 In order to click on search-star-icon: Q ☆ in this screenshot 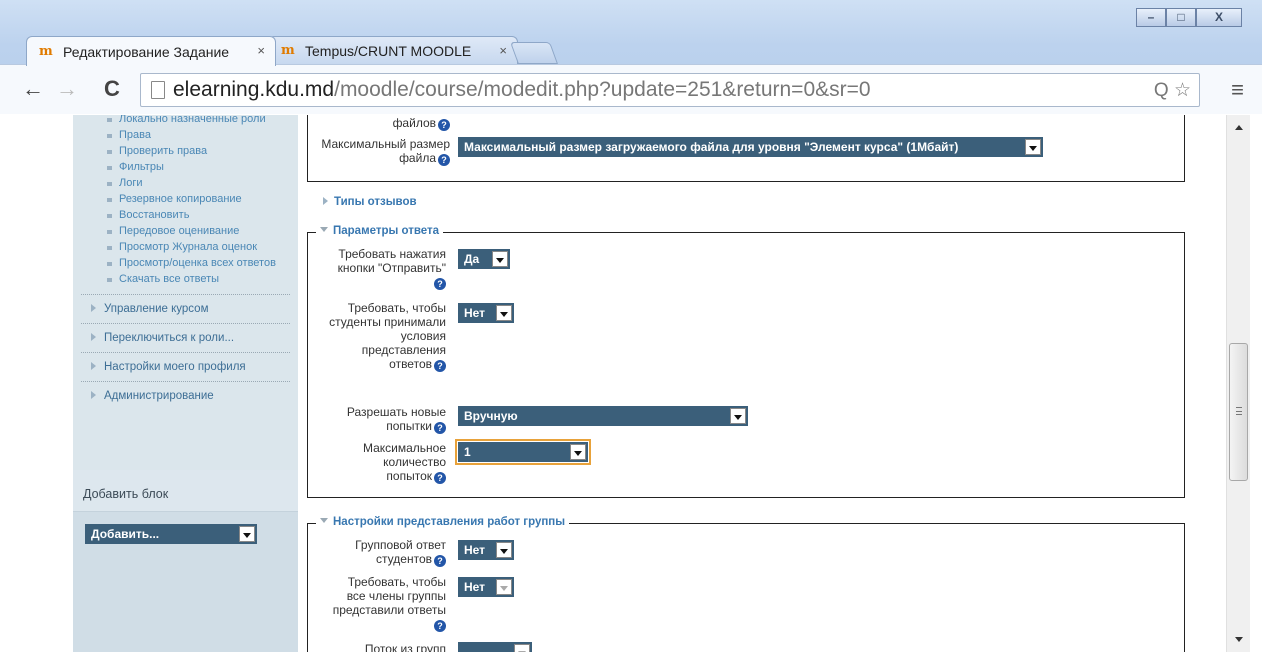, I will do `click(1172, 90)`.